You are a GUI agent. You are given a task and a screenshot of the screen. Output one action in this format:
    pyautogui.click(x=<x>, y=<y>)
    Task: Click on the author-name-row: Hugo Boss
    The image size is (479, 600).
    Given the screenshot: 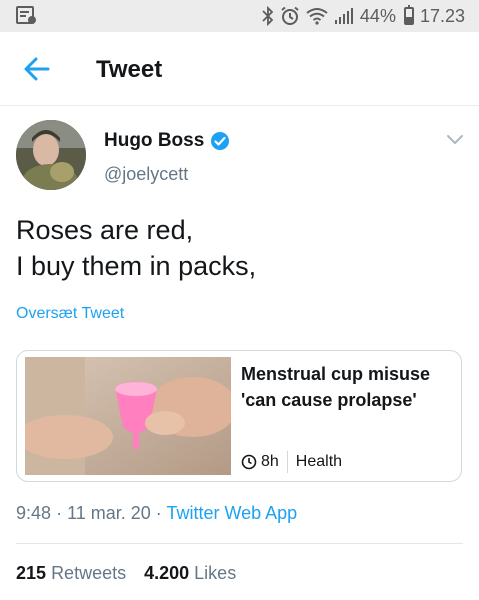 What is the action you would take?
    pyautogui.click(x=167, y=141)
    